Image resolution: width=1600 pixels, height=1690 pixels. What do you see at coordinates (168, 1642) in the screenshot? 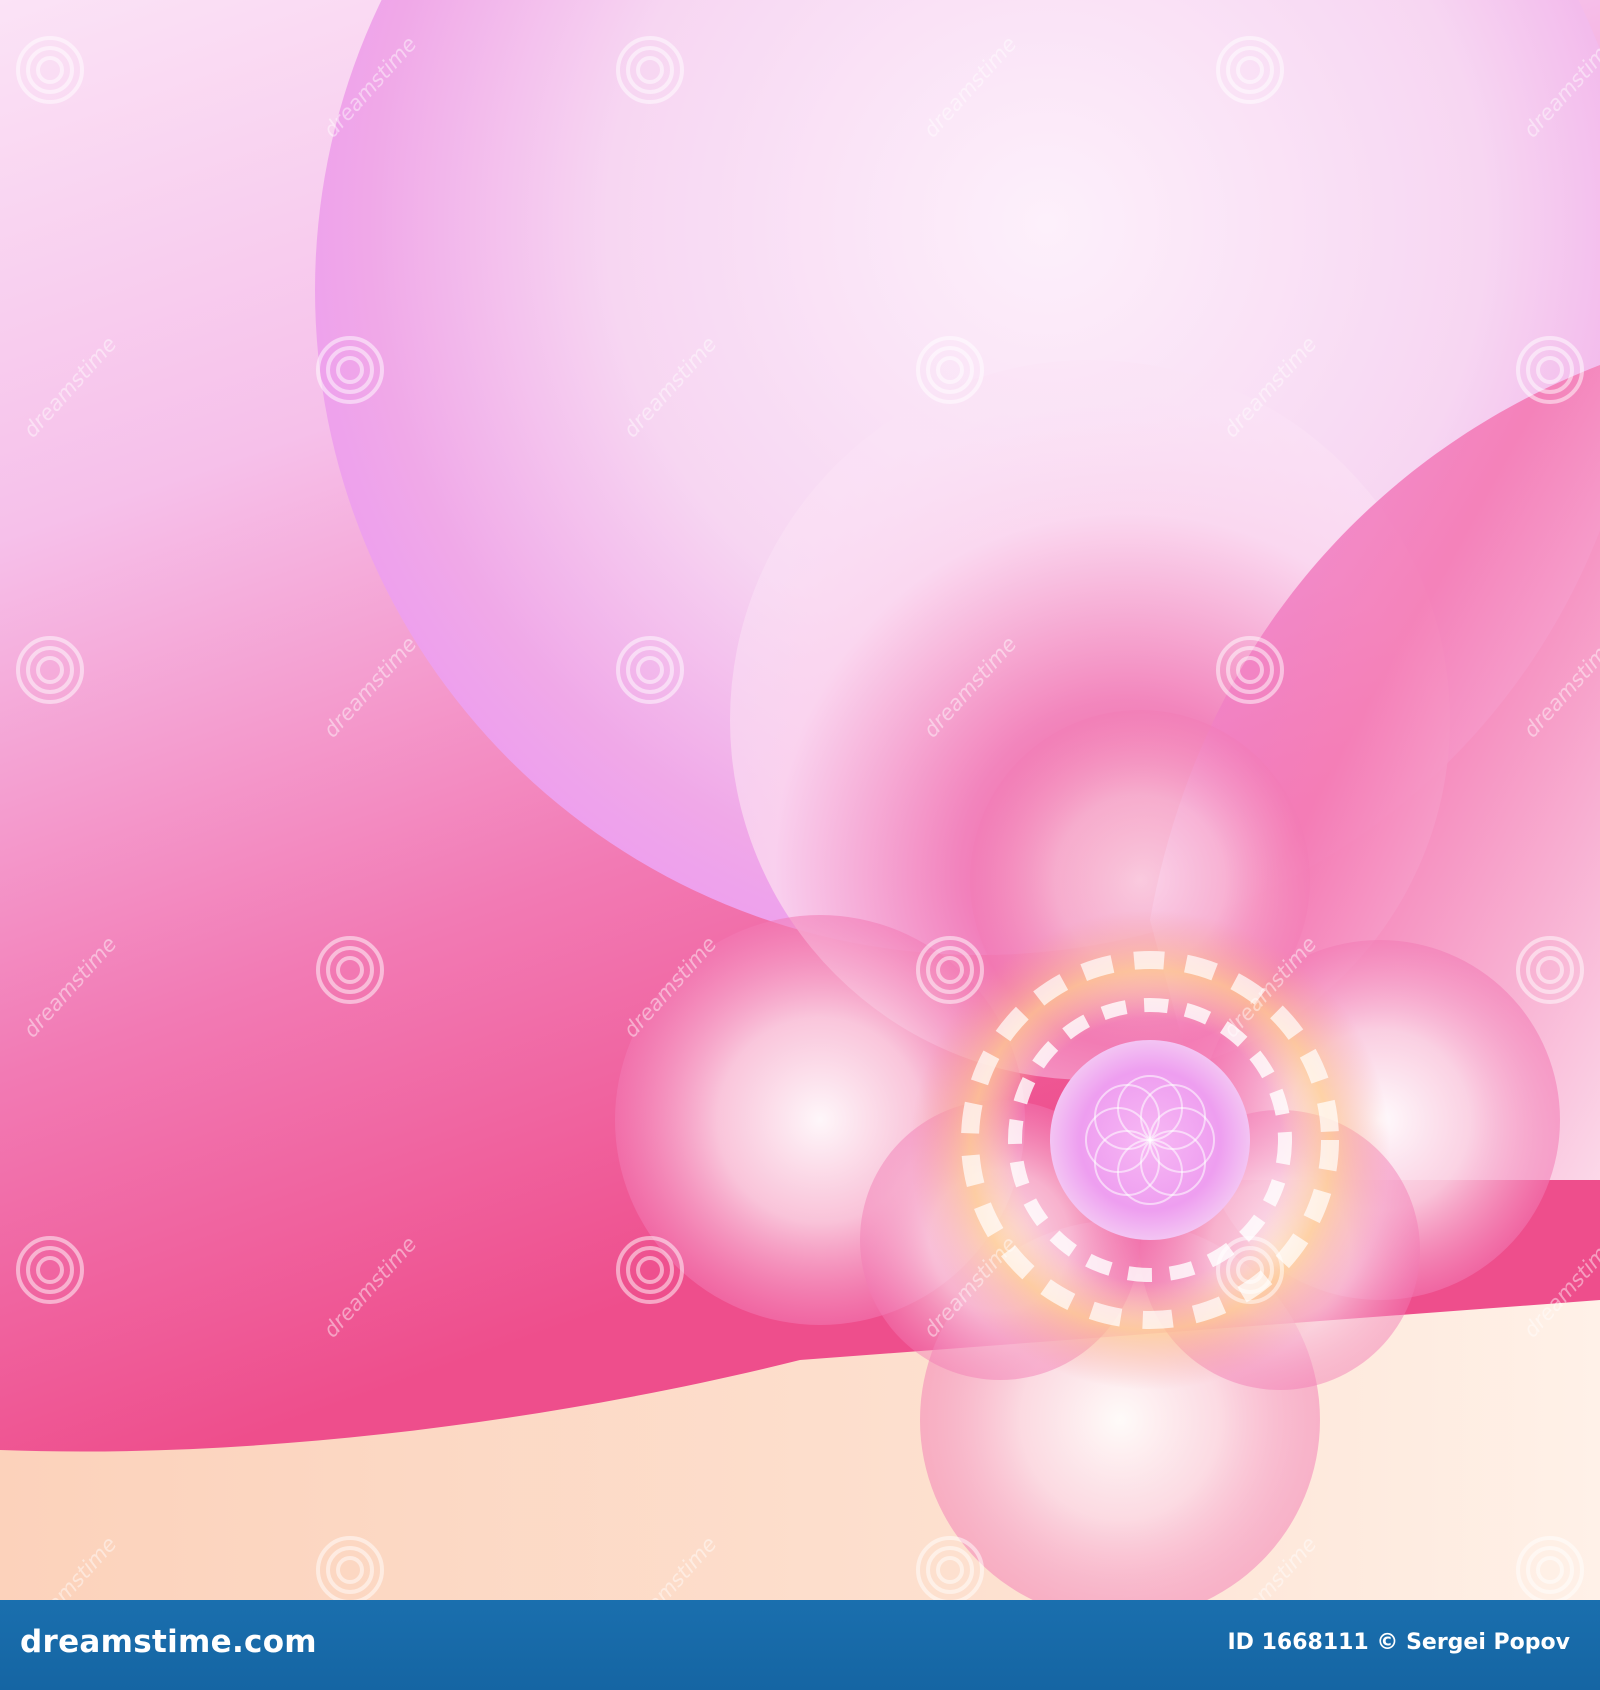
I see `footer-brand: dreamstime.com` at bounding box center [168, 1642].